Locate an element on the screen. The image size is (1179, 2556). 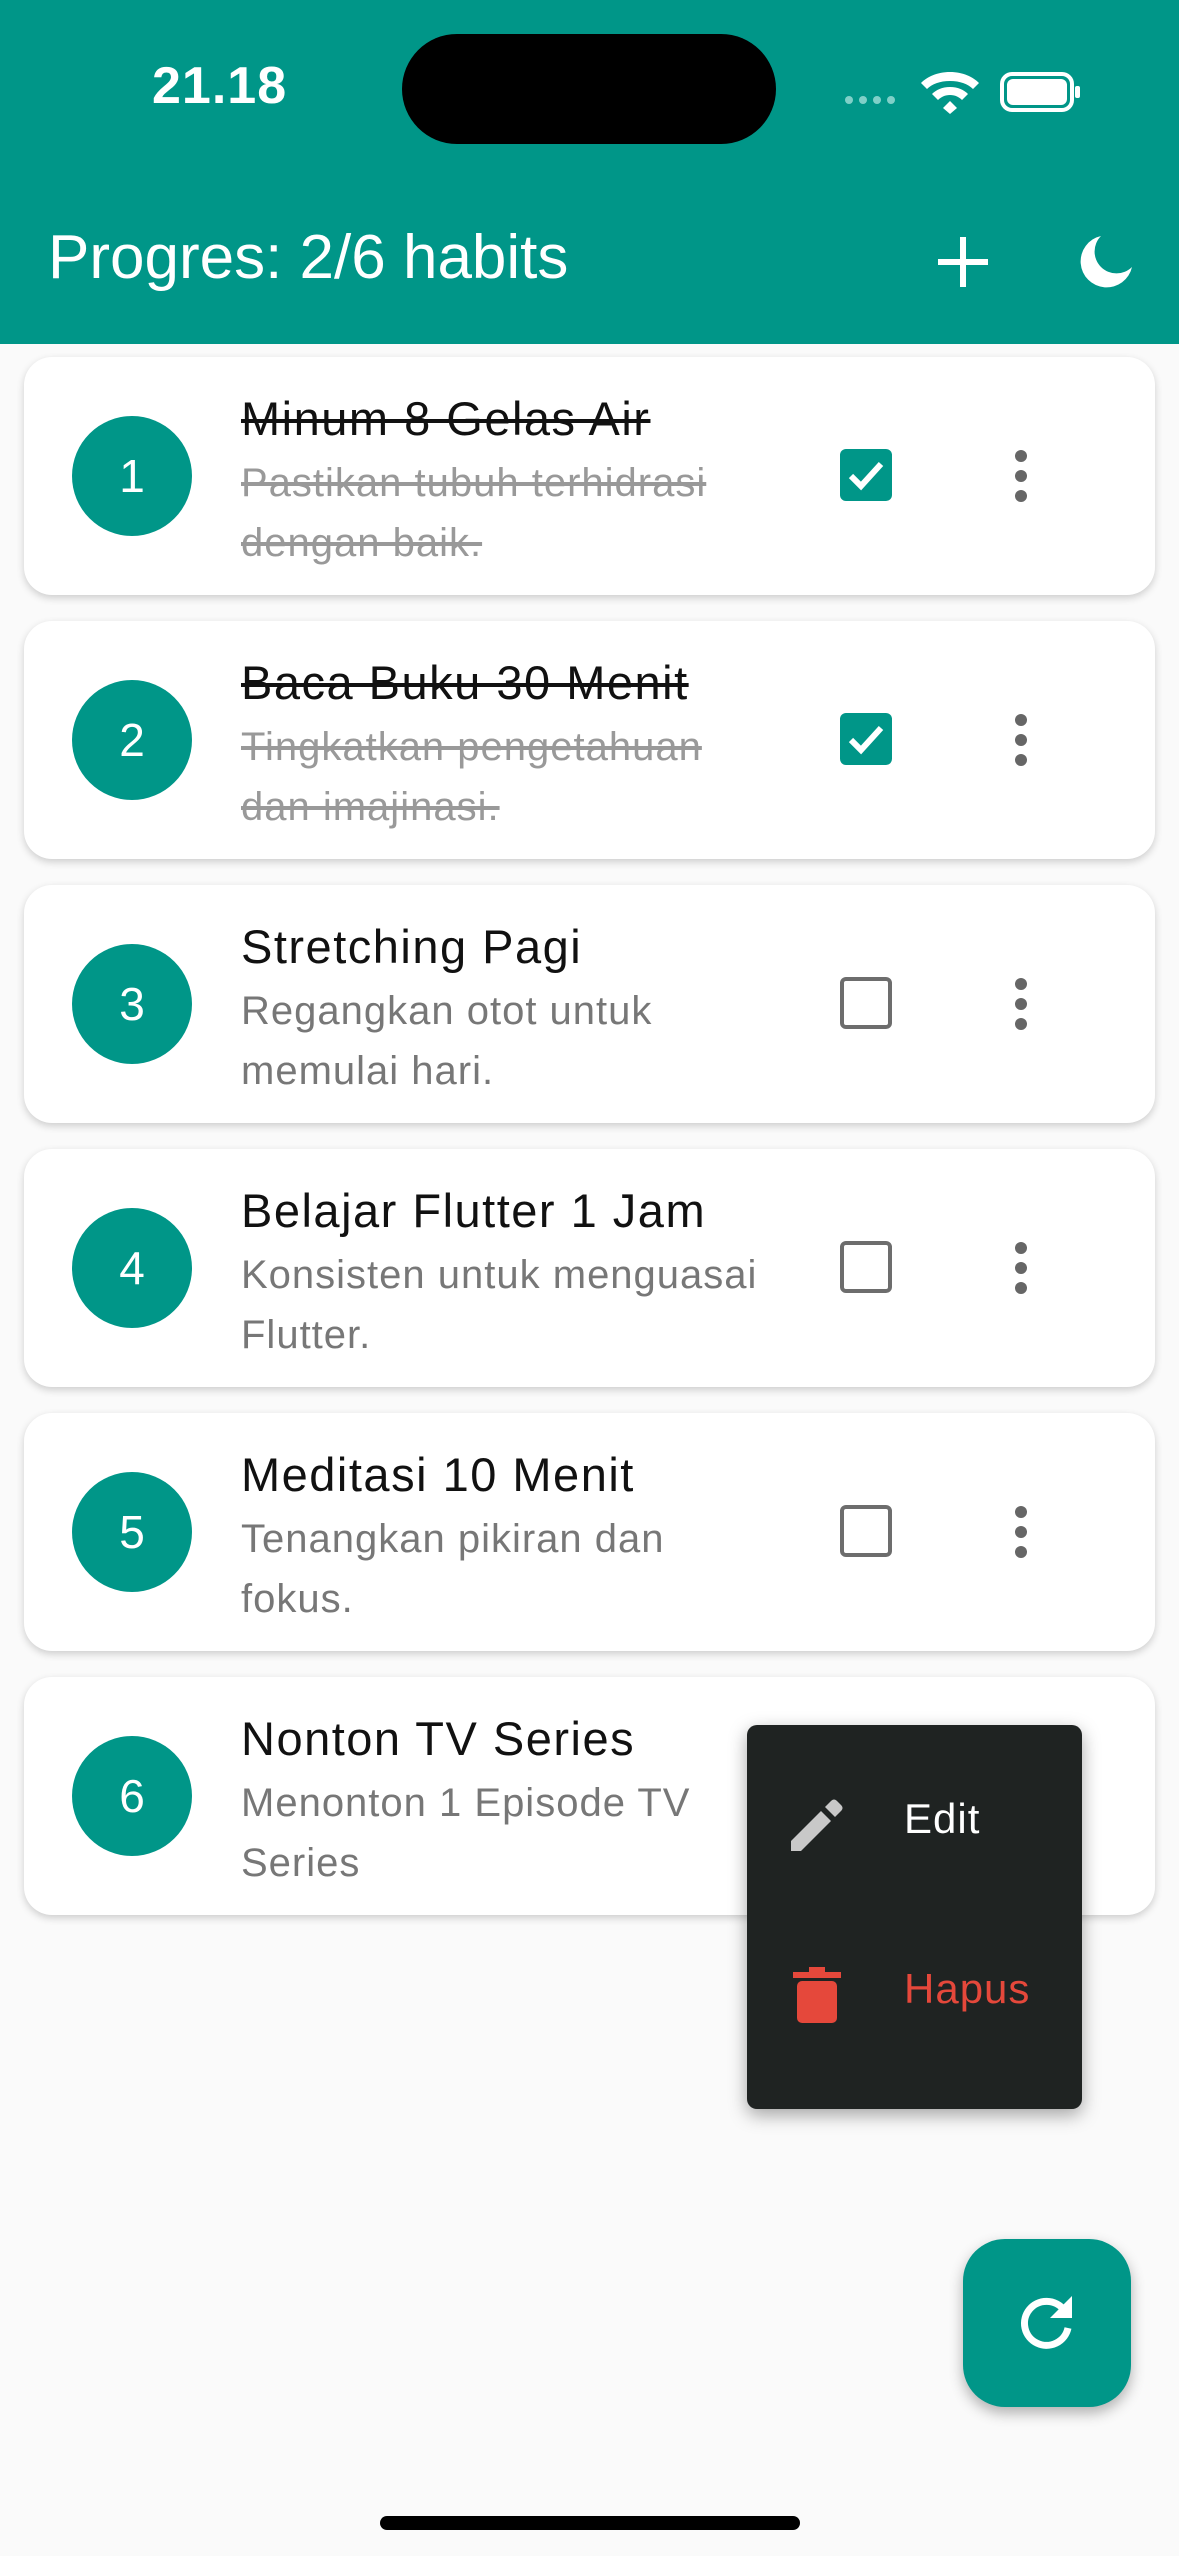
menu-item-edit: Edit is located at coordinates (914, 1820).